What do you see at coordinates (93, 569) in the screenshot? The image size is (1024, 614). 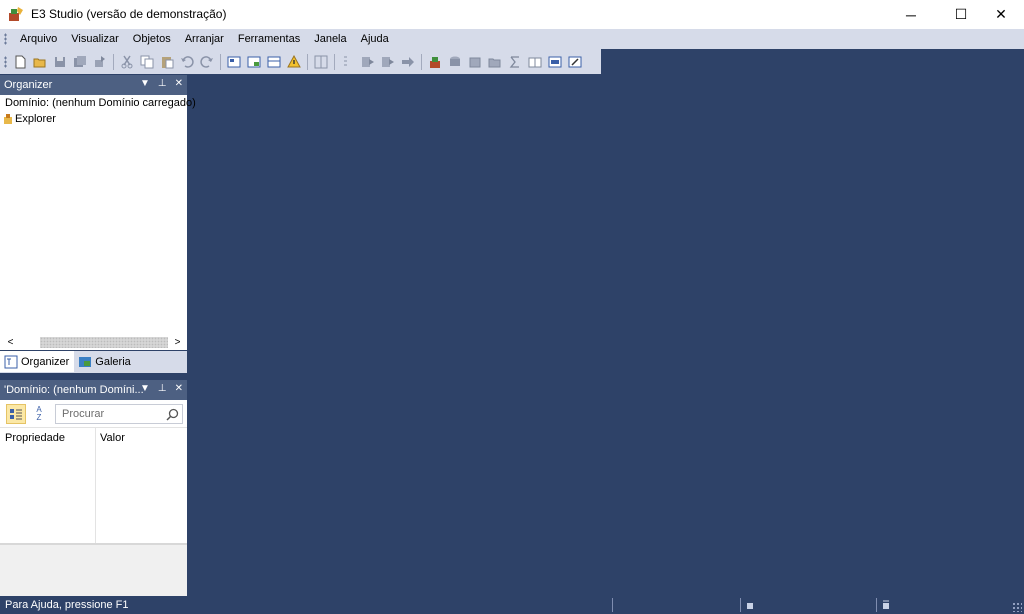 I see `property-description` at bounding box center [93, 569].